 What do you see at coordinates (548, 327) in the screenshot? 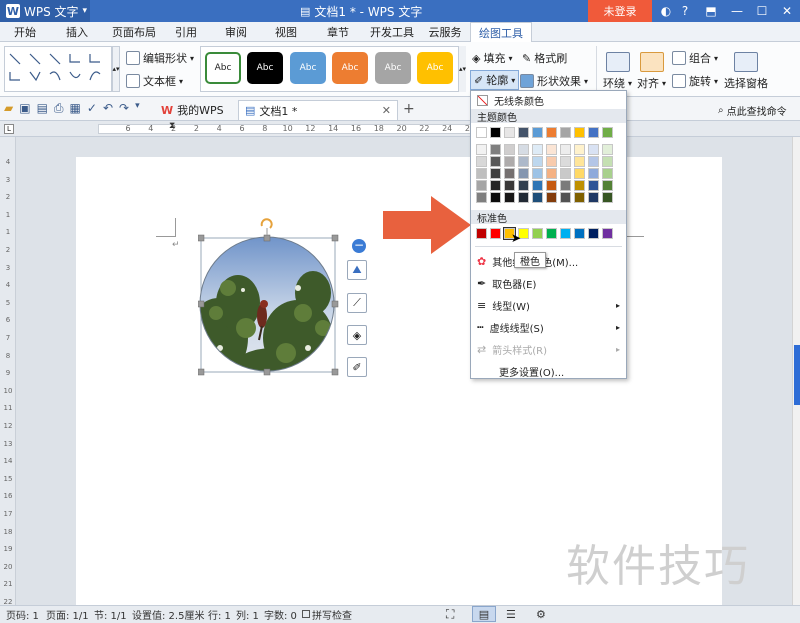
I see `menu-item-dash-style: ┅ 虚线线型(S) ▸` at bounding box center [548, 327].